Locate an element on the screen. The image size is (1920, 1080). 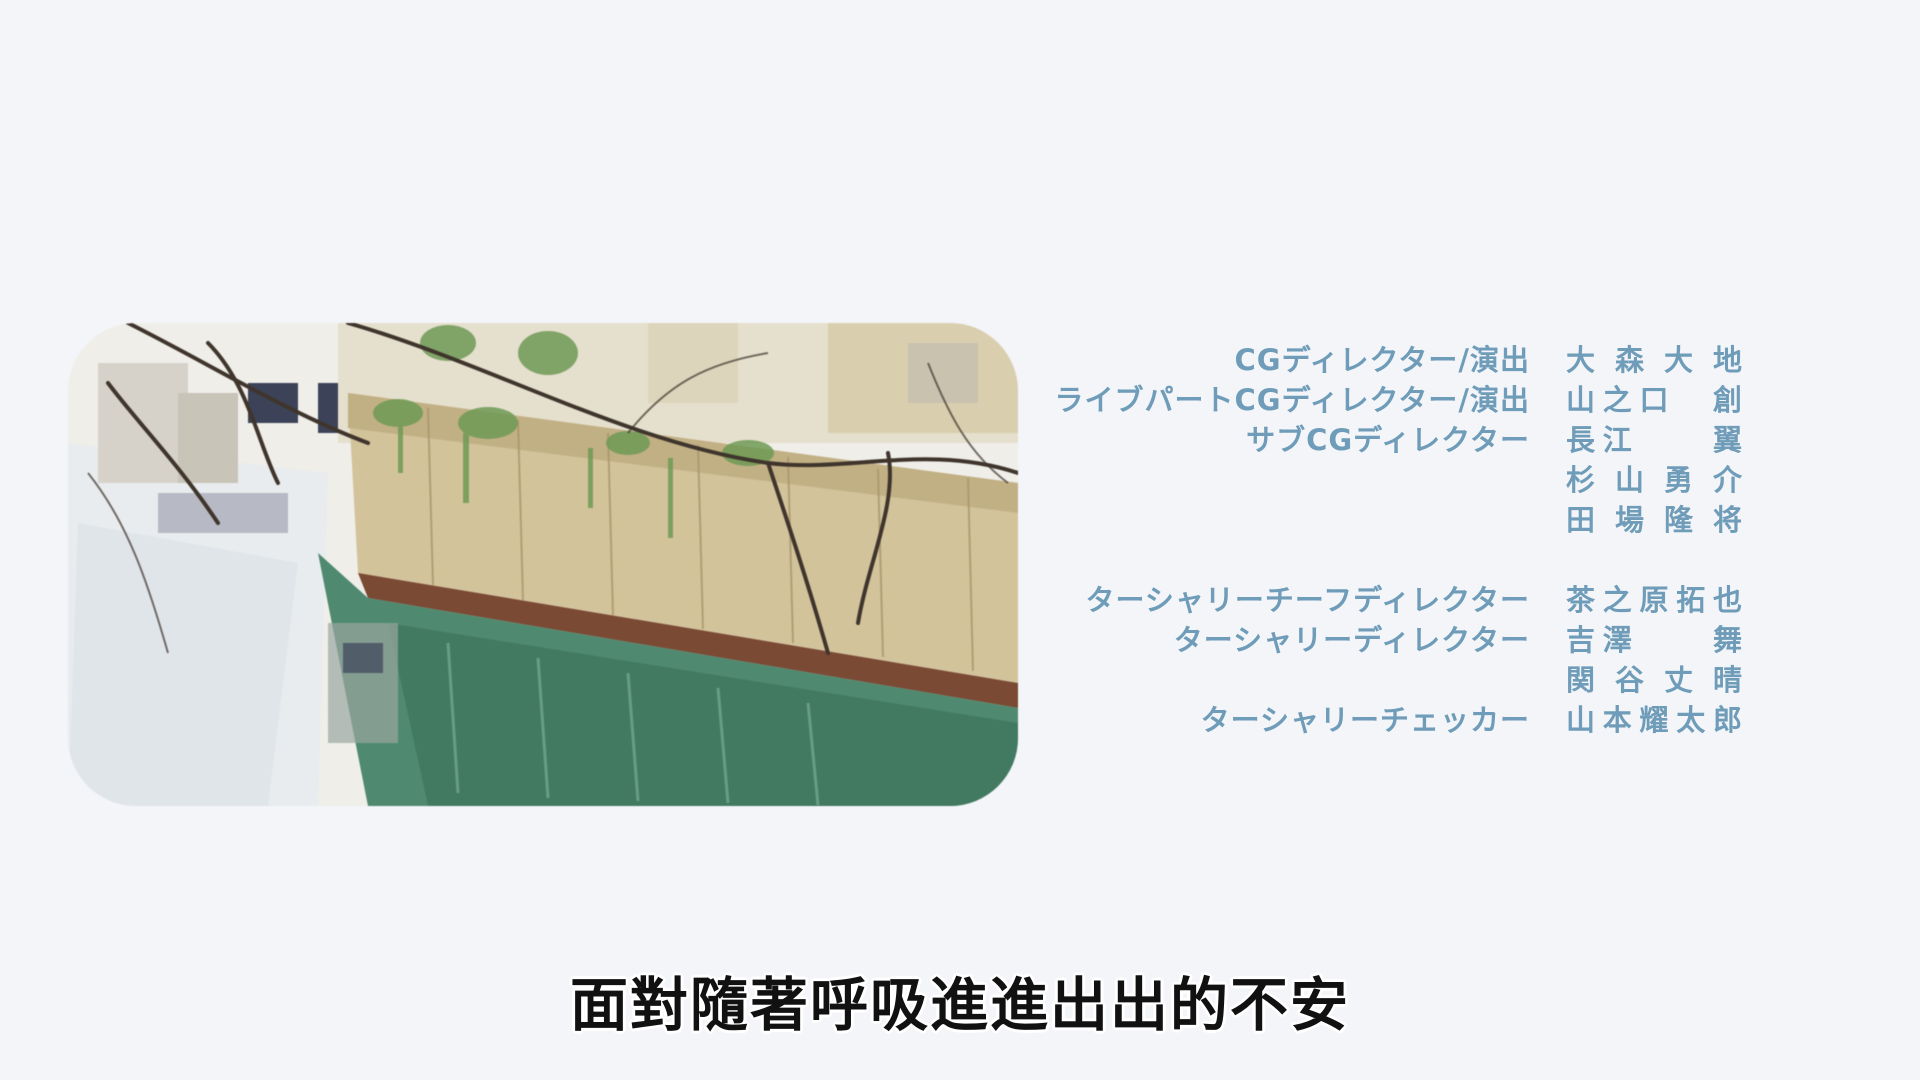
credit-row: CGディレクター/演出 大森大地 is located at coordinates (1400, 360).